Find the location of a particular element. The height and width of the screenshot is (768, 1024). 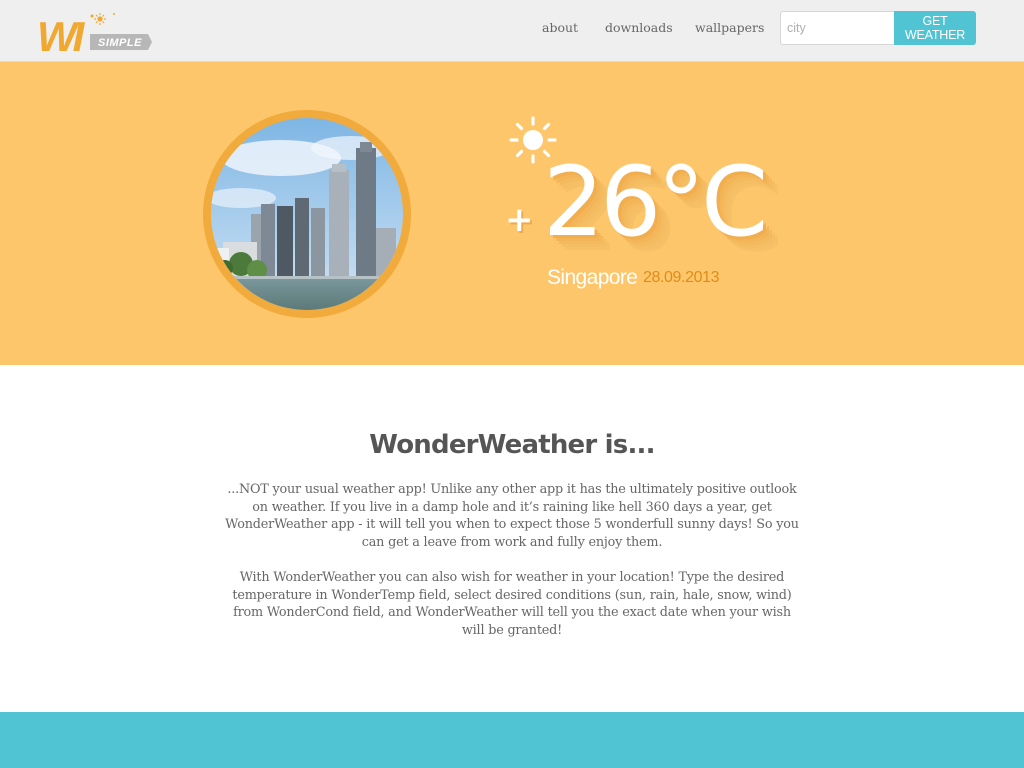

current-weather: + 26°C Singapore 28.09.2013 is located at coordinates (655, 228).